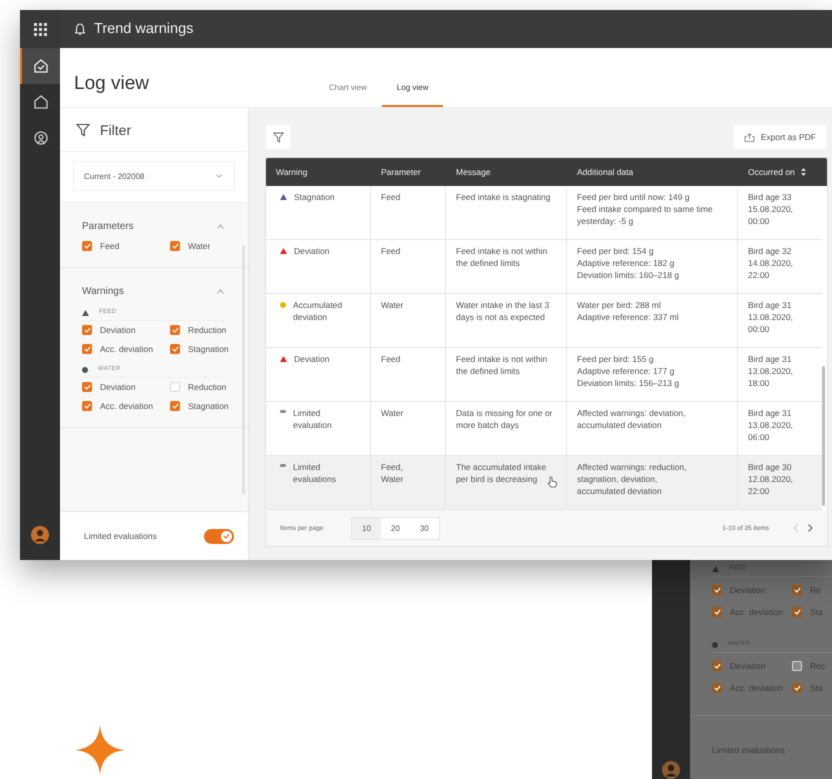  I want to click on table-row: Limited evaluations Feed, Water The accumulated intake per bird is decreasing Affected warnings: reduction, stagnation, deviation, accumulated deviation Bird age 30 12.08.2020, 22:00, so click(544, 483).